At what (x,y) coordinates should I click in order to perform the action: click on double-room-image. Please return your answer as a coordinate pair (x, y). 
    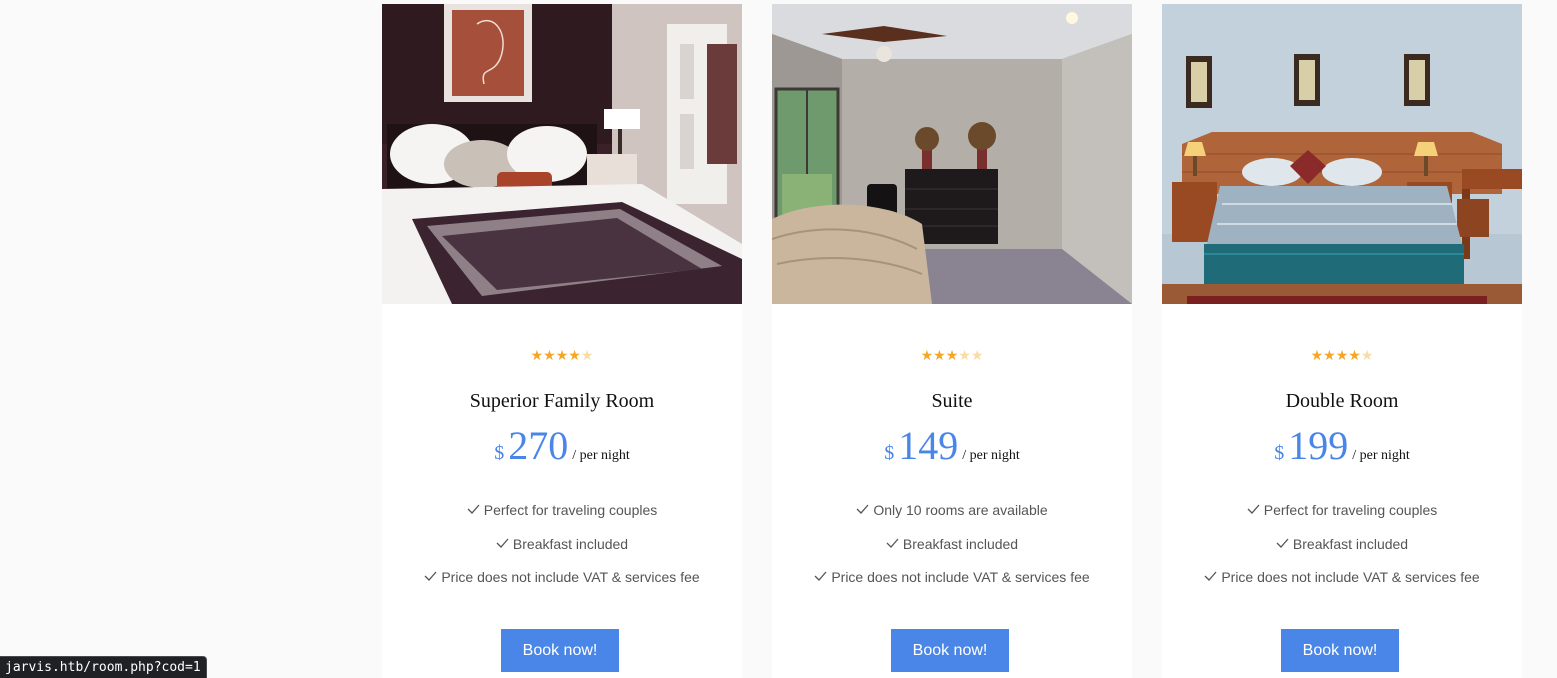
    Looking at the image, I should click on (1342, 154).